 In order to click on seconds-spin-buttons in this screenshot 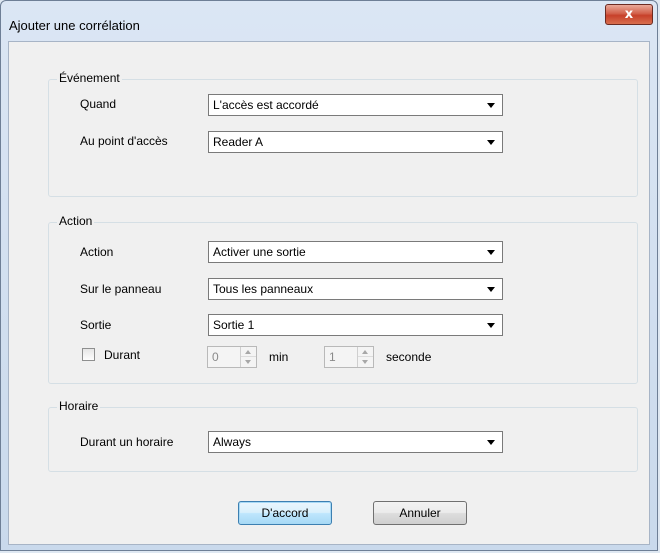, I will do `click(365, 357)`.